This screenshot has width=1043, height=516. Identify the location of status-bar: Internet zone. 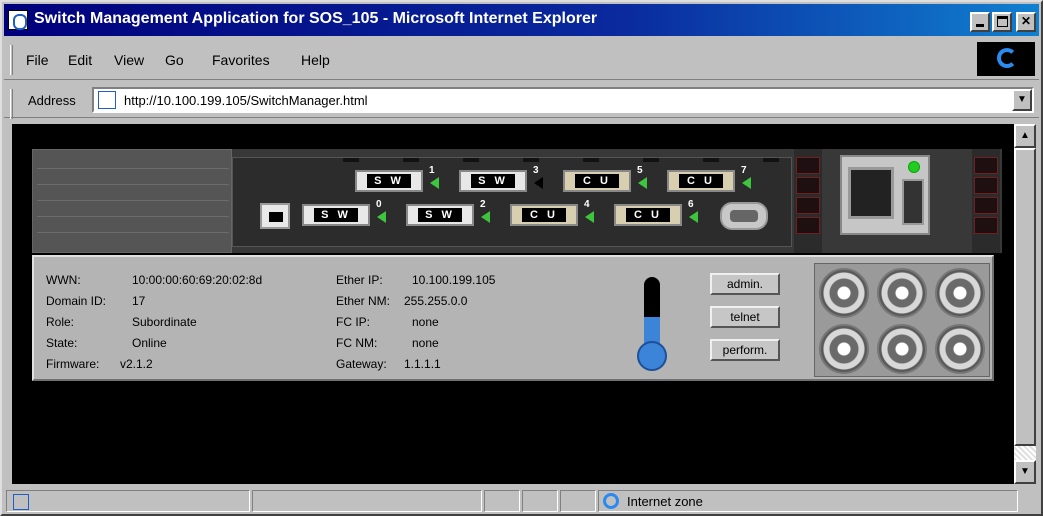
(521, 501).